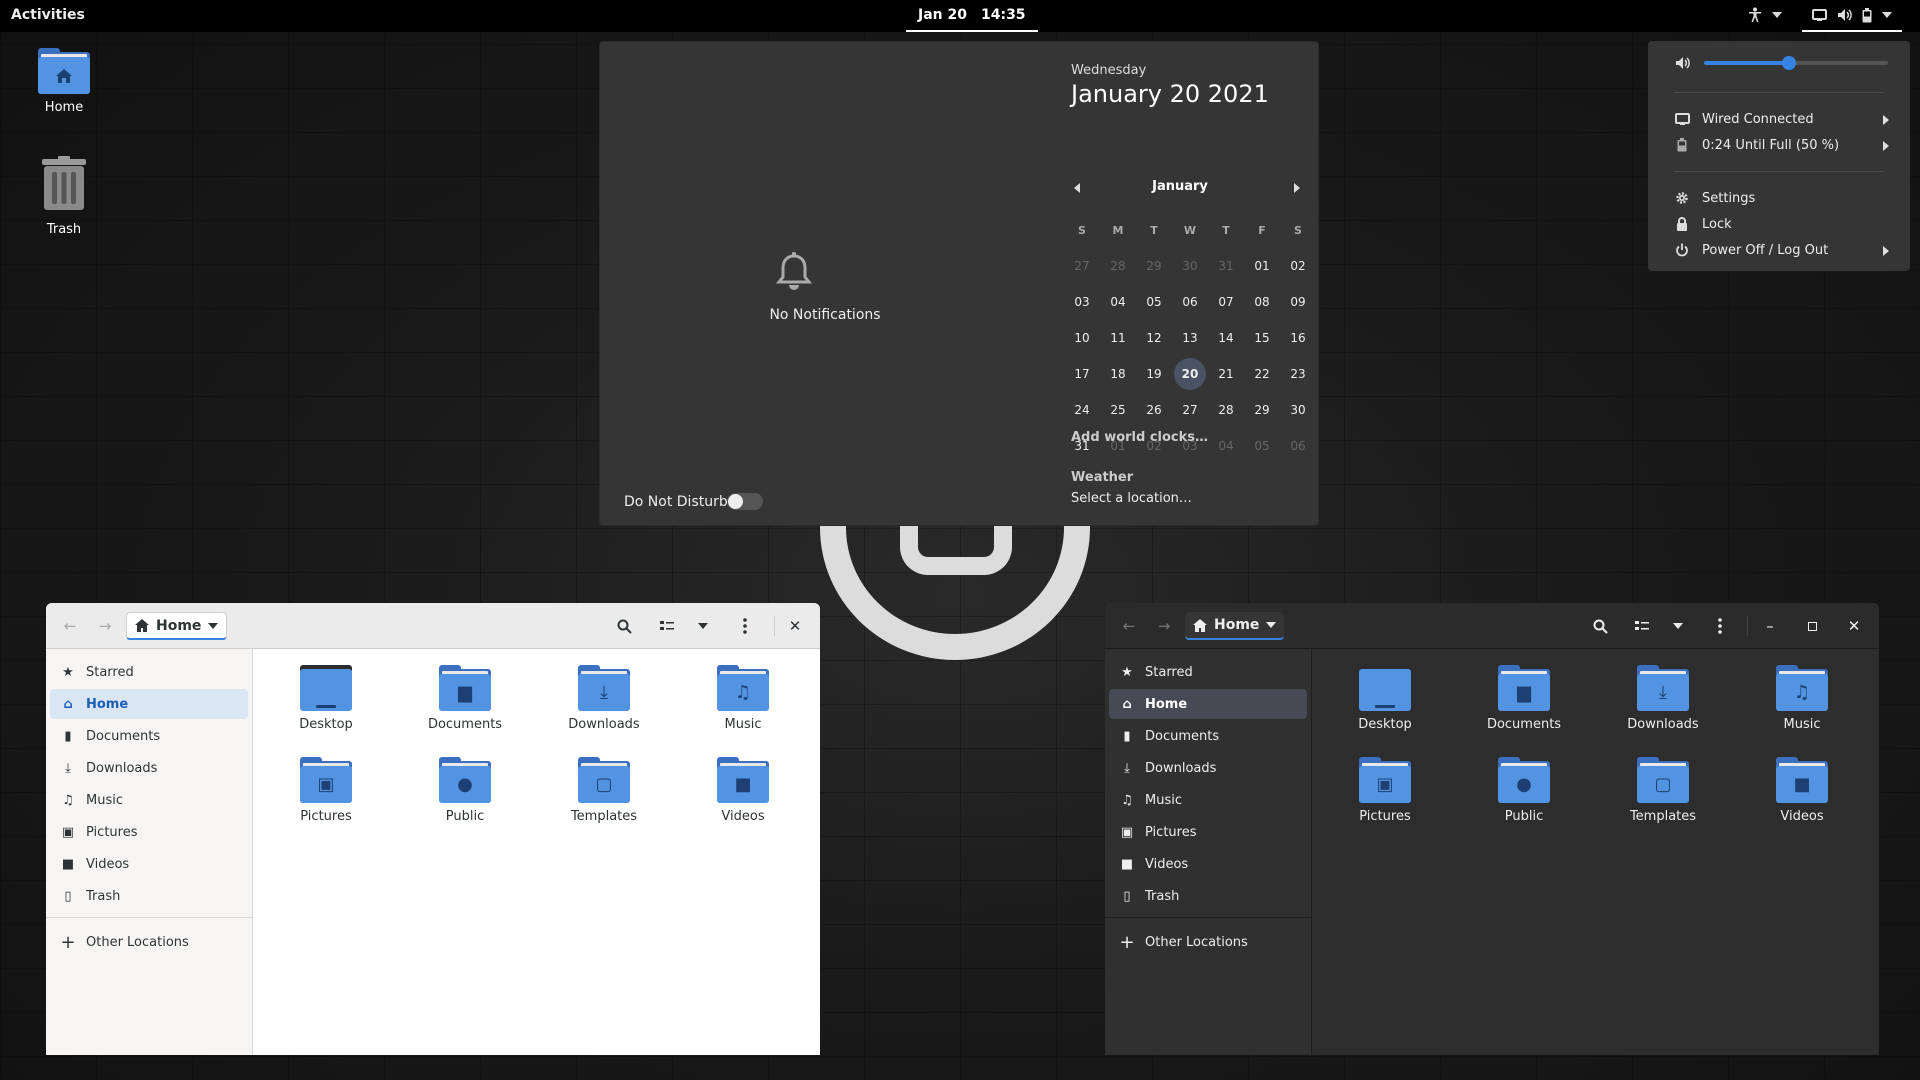 The height and width of the screenshot is (1080, 1920). Describe the element at coordinates (1298, 338) in the screenshot. I see `calendar-day: 16` at that location.